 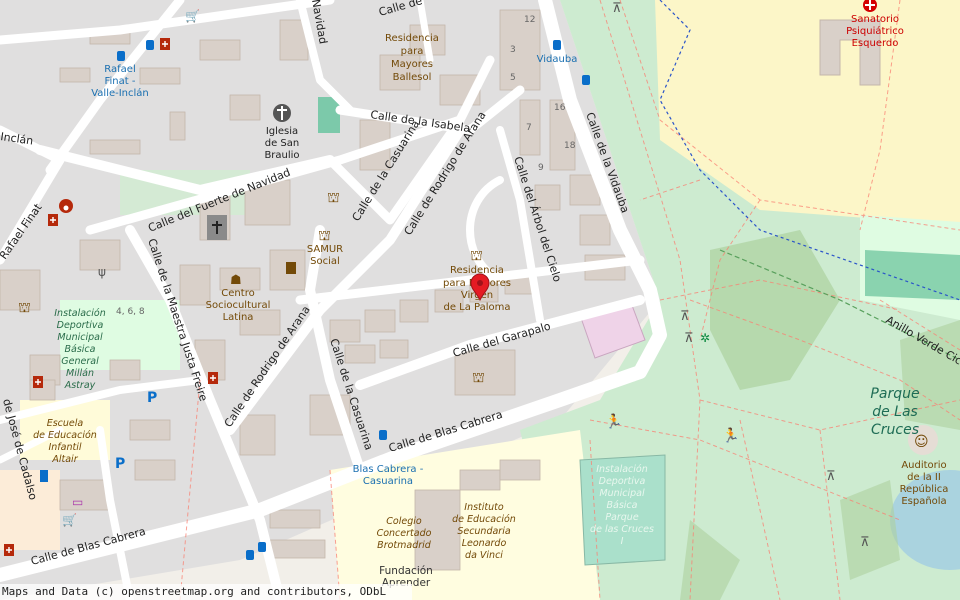 I want to click on place-line: Social, so click(x=325, y=261).